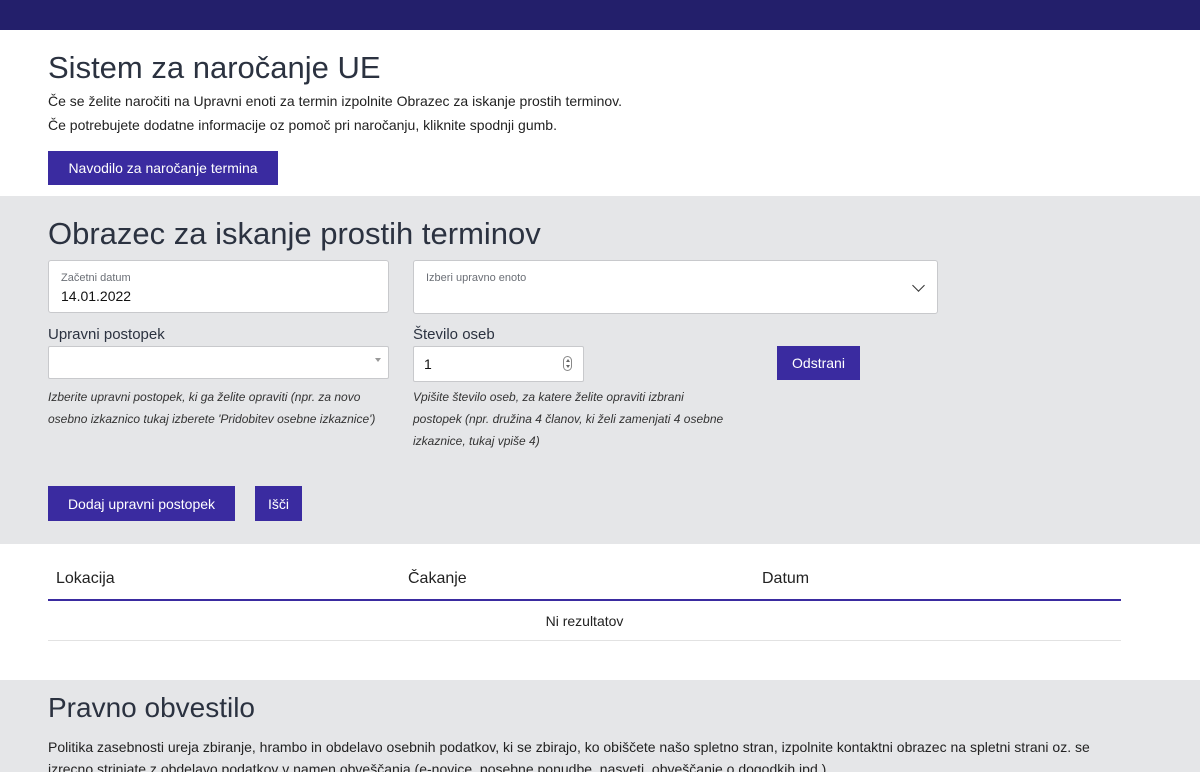 The height and width of the screenshot is (772, 1200). What do you see at coordinates (214, 67) in the screenshot?
I see `page-title: Sistem za naročanje UE` at bounding box center [214, 67].